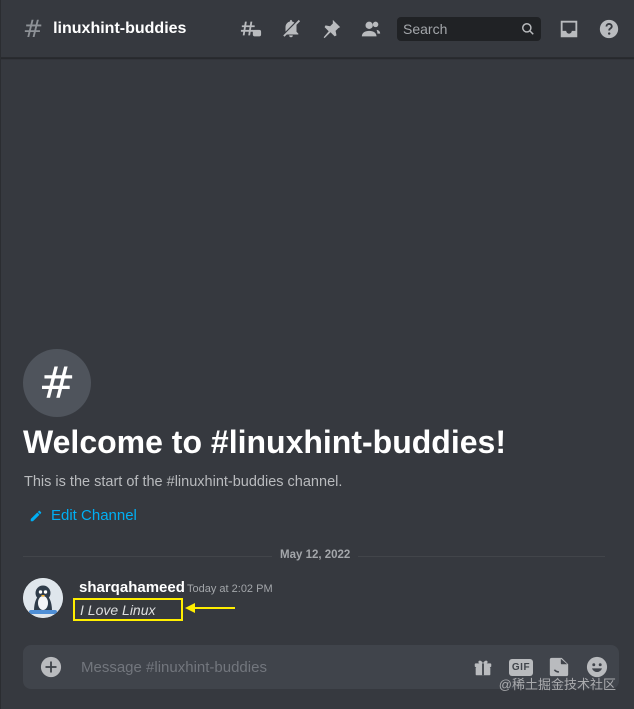  I want to click on search-box, so click(469, 28).